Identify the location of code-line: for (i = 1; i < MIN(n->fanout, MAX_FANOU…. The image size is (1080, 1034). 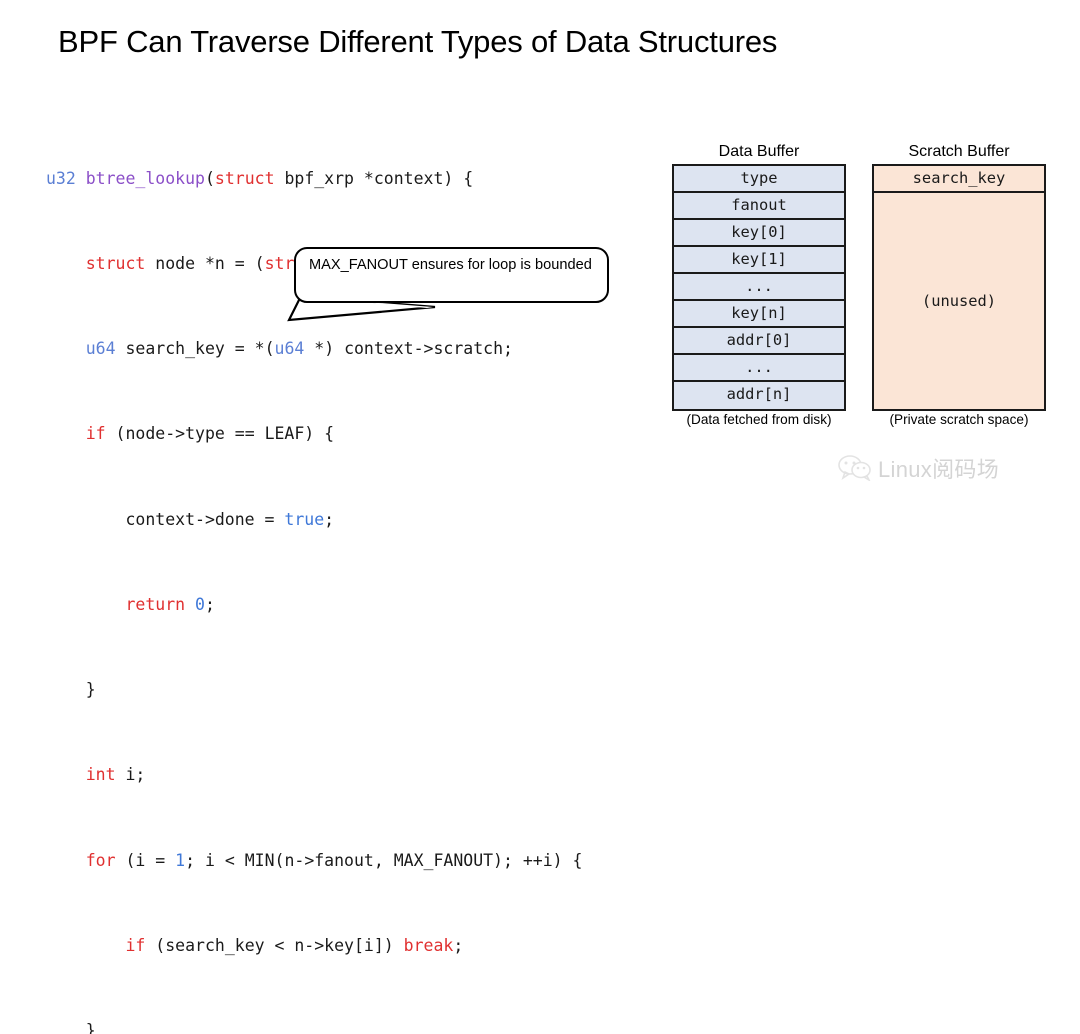
(334, 860).